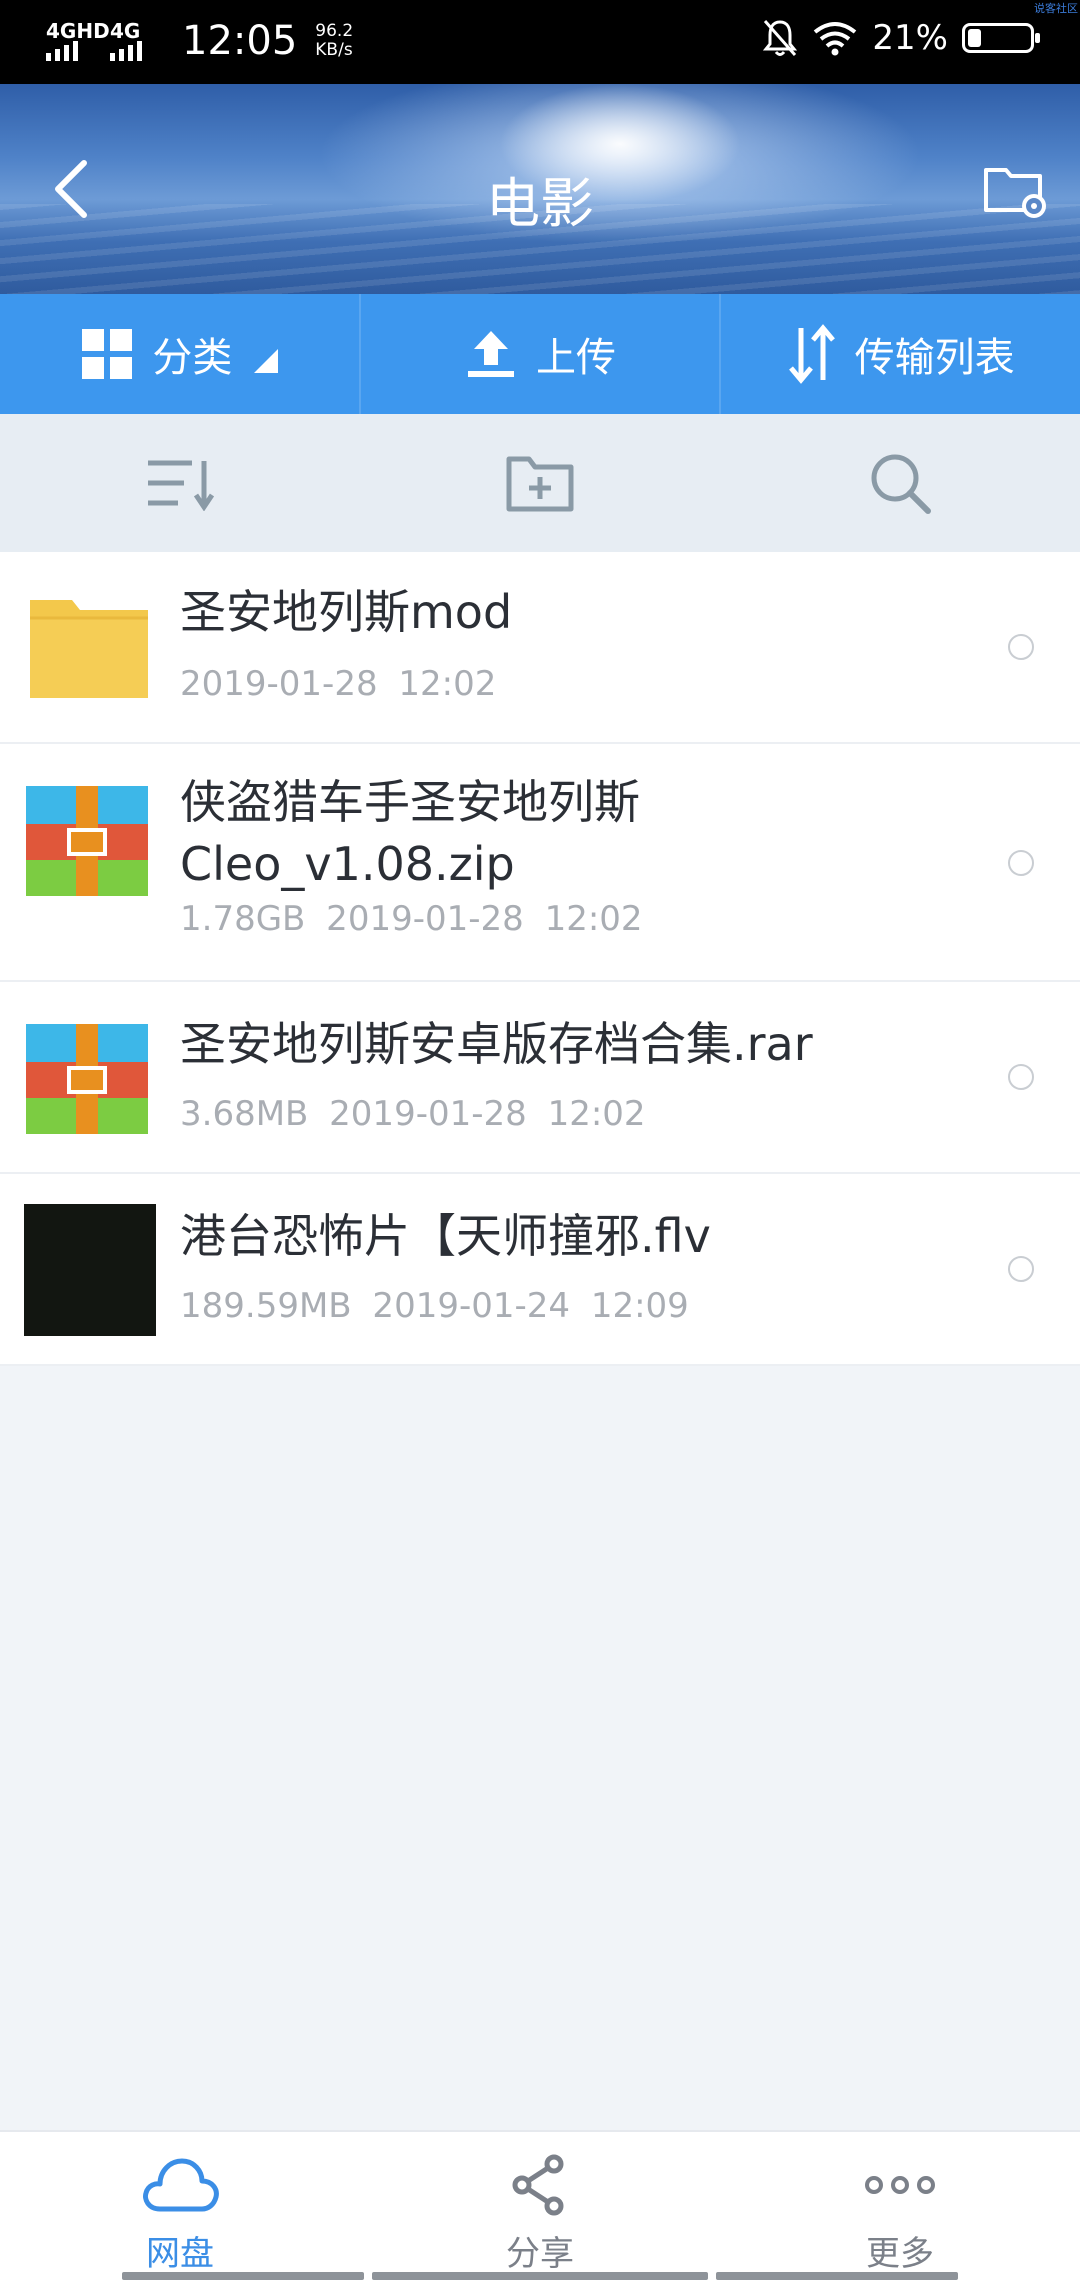  I want to click on header-banner: 电影, so click(540, 189).